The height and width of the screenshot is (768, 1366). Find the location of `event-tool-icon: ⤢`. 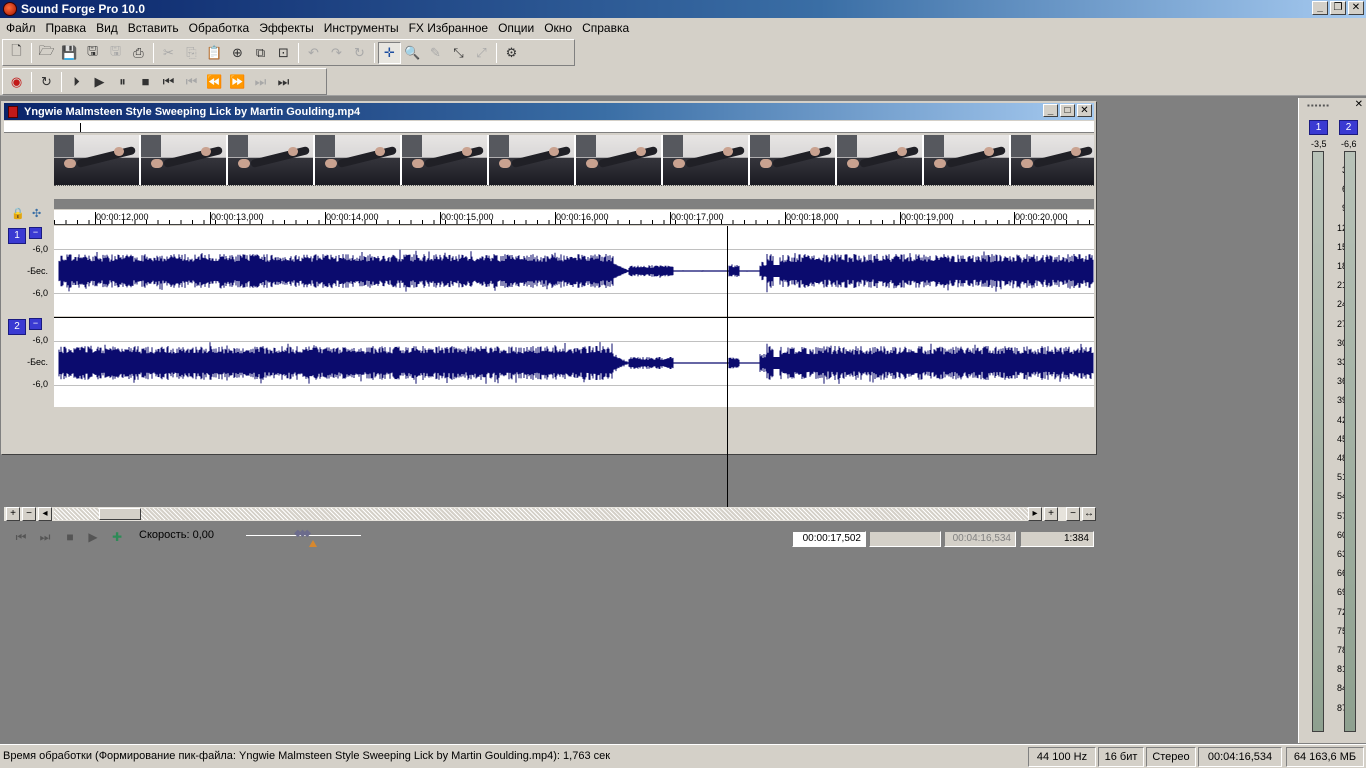

event-tool-icon: ⤢ is located at coordinates (481, 53).